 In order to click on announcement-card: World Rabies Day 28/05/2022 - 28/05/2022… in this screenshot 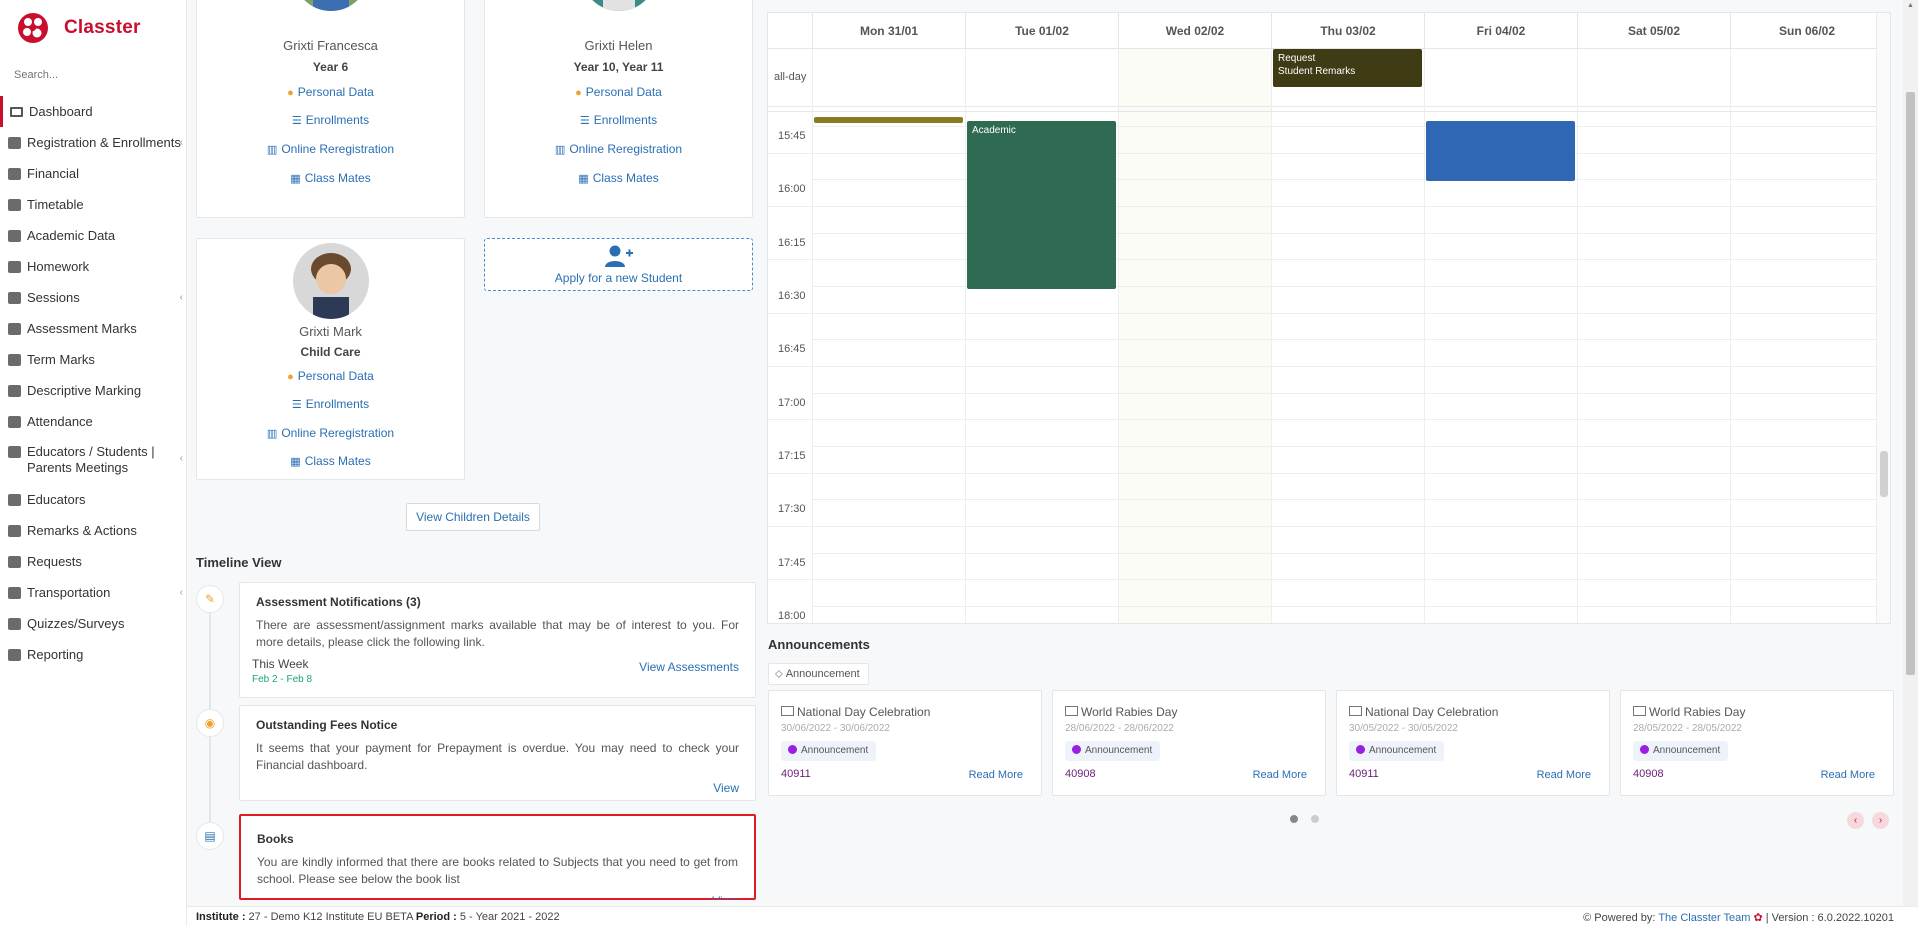, I will do `click(1757, 743)`.